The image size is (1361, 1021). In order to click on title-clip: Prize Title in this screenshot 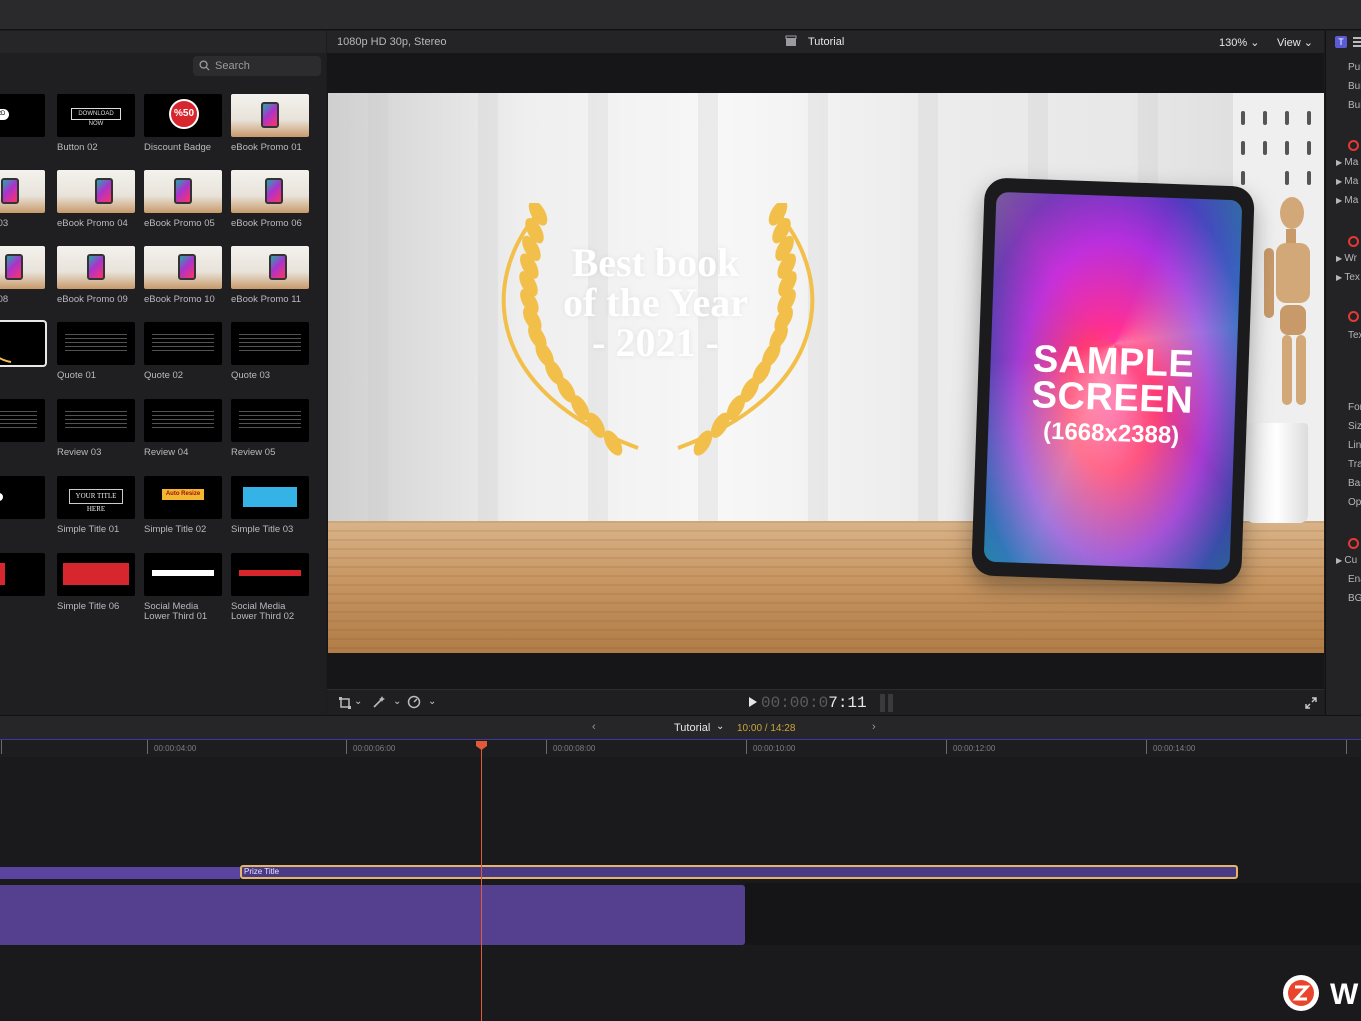, I will do `click(739, 872)`.